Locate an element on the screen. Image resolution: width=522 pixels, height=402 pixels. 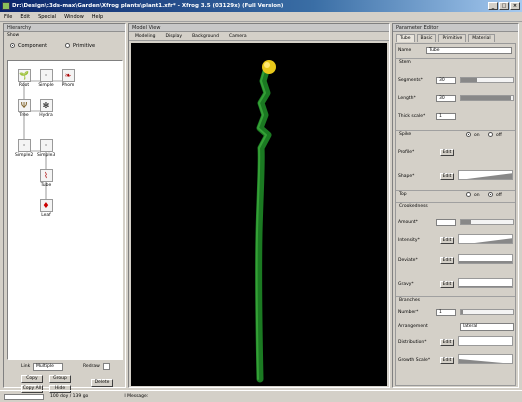
phom-icon: ❧ is located at coordinates (68, 75).